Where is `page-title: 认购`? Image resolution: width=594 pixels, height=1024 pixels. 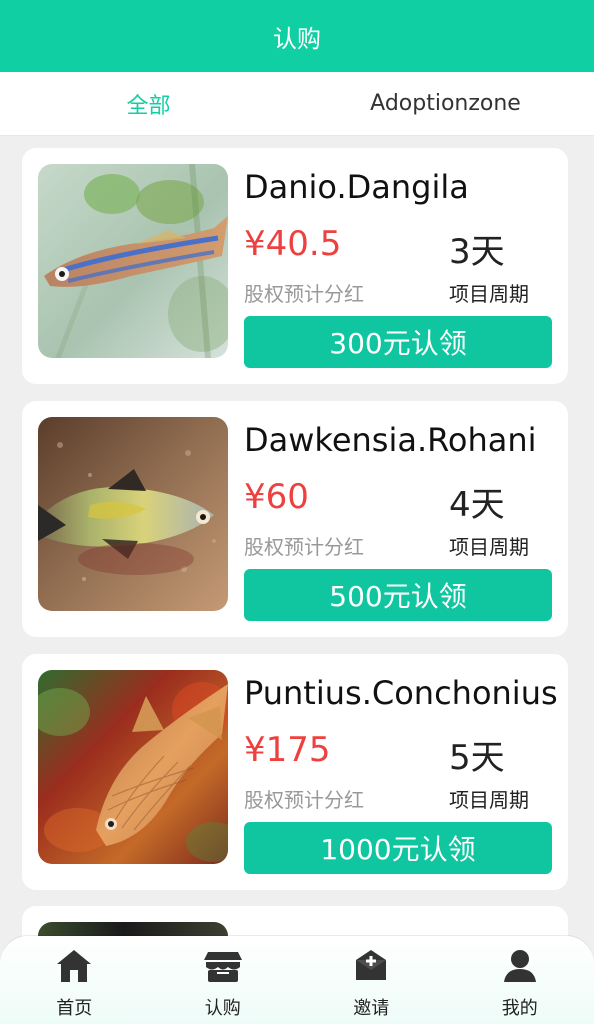 page-title: 认购 is located at coordinates (297, 38).